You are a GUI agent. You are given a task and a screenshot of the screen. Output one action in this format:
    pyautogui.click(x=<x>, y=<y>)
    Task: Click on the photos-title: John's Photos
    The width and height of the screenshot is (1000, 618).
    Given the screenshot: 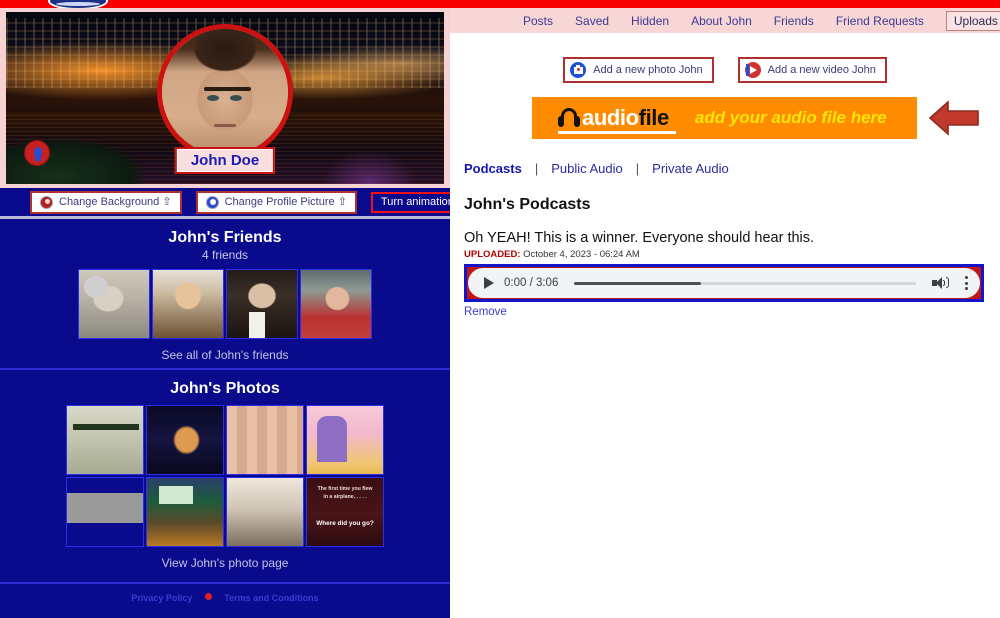 What is the action you would take?
    pyautogui.click(x=225, y=388)
    